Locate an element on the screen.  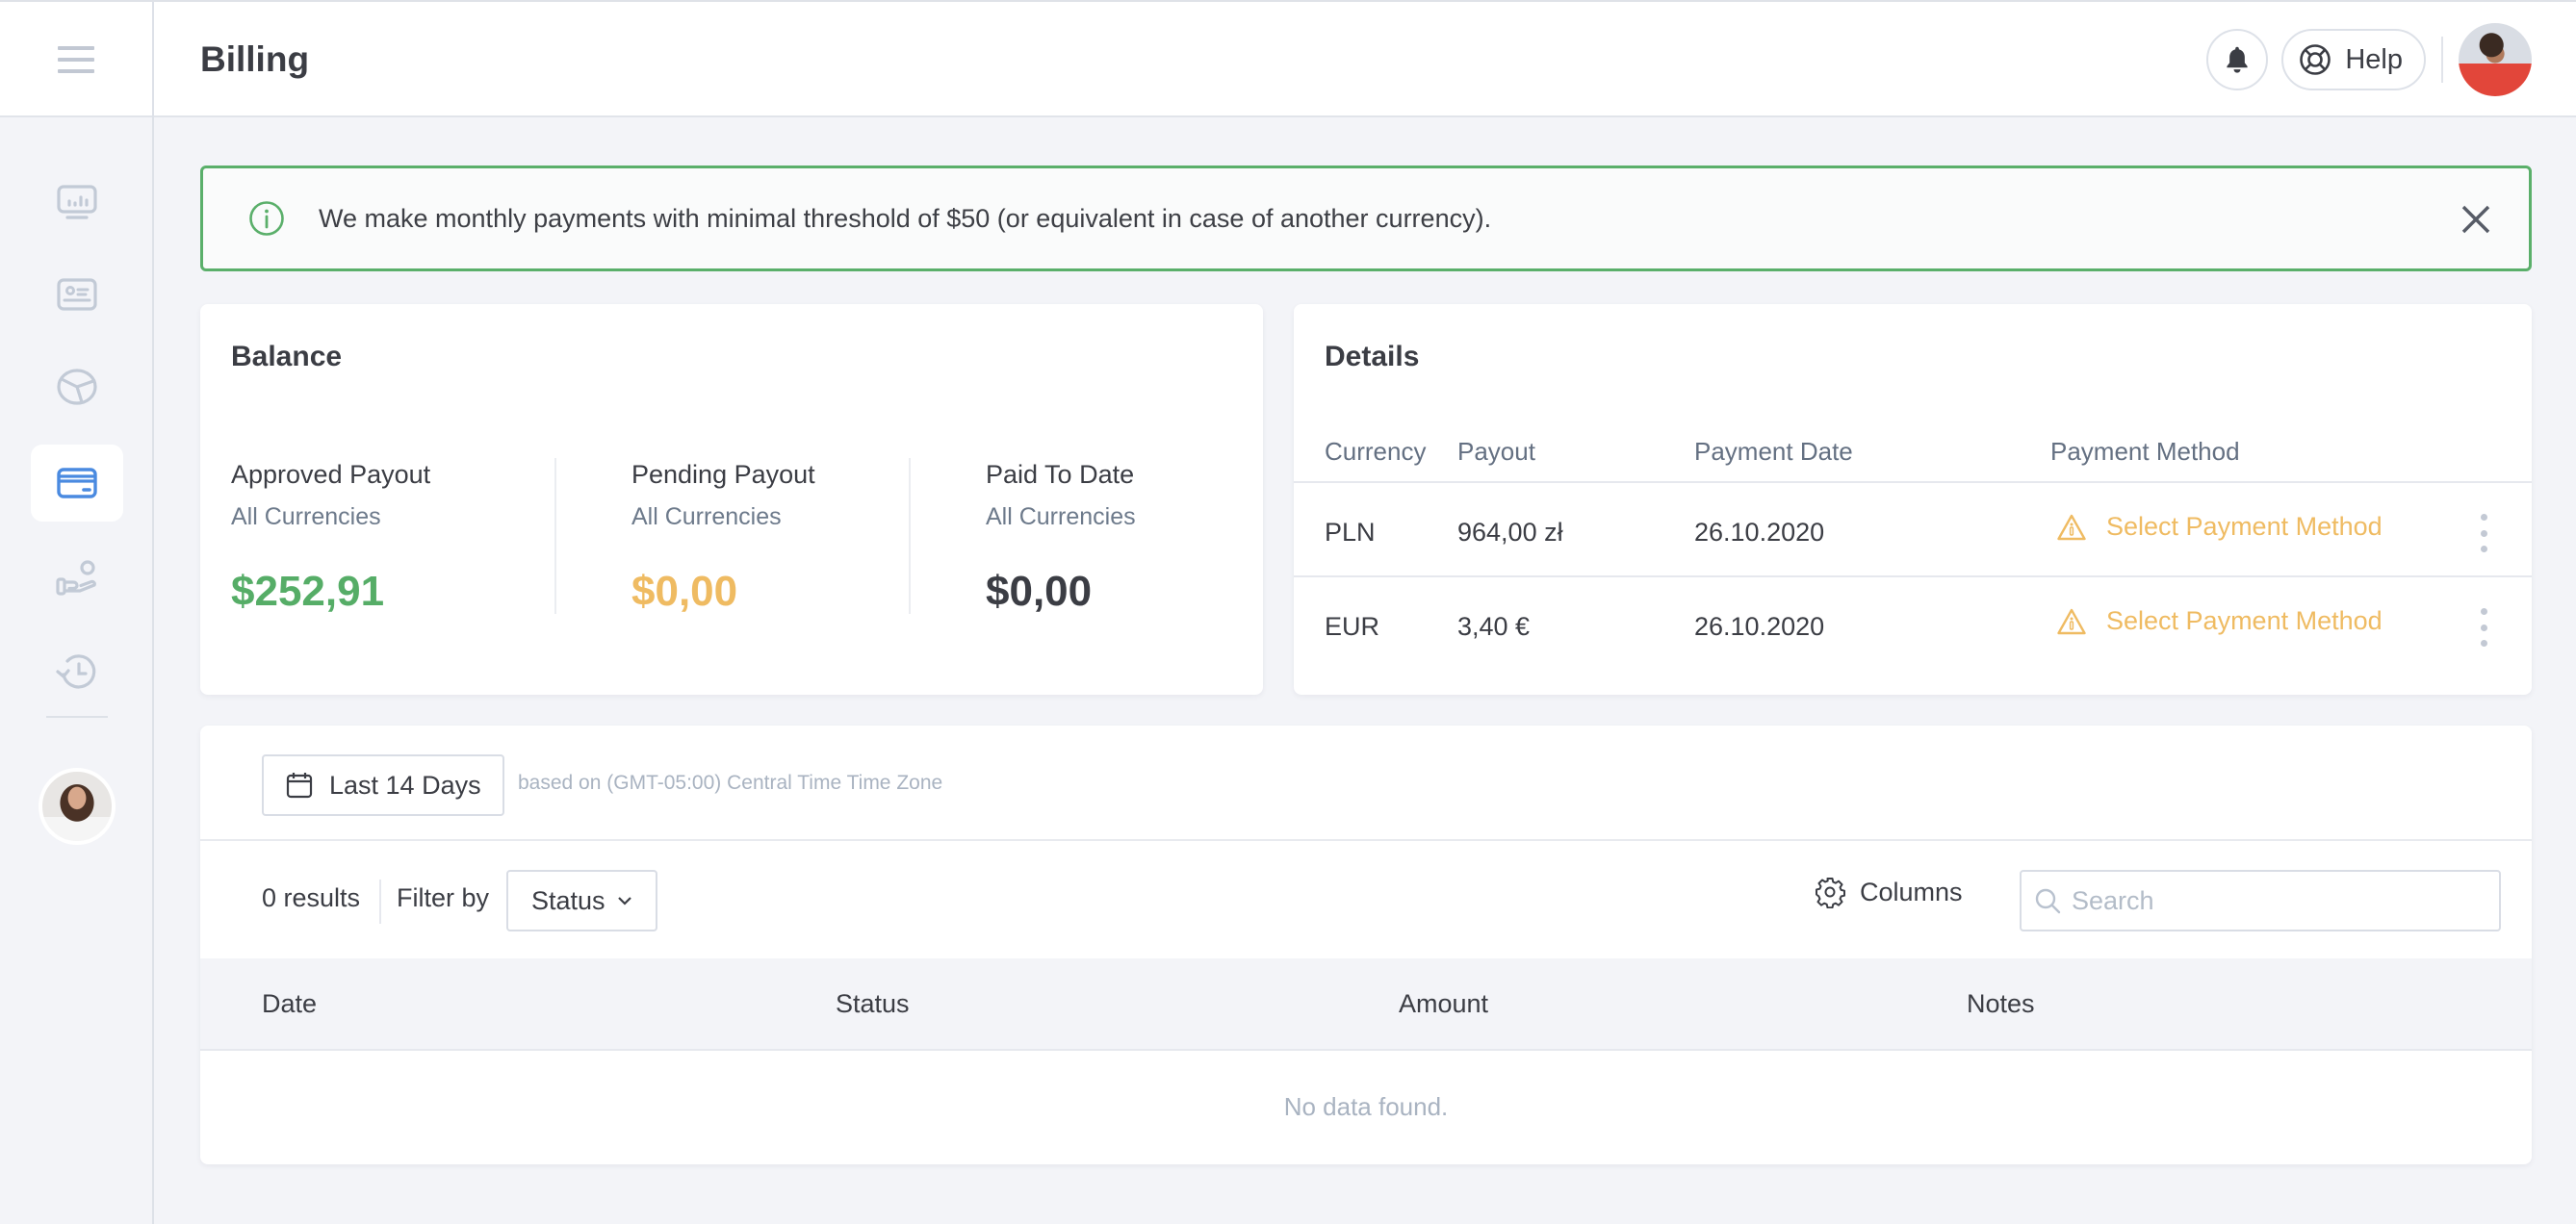
credit-card-icon is located at coordinates (77, 483).